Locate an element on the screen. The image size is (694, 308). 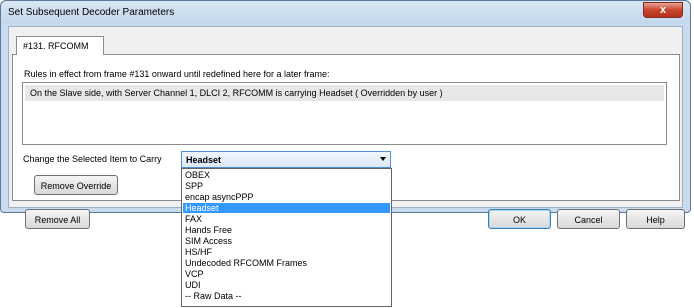
remove-all-label: Remove All is located at coordinates (57, 220).